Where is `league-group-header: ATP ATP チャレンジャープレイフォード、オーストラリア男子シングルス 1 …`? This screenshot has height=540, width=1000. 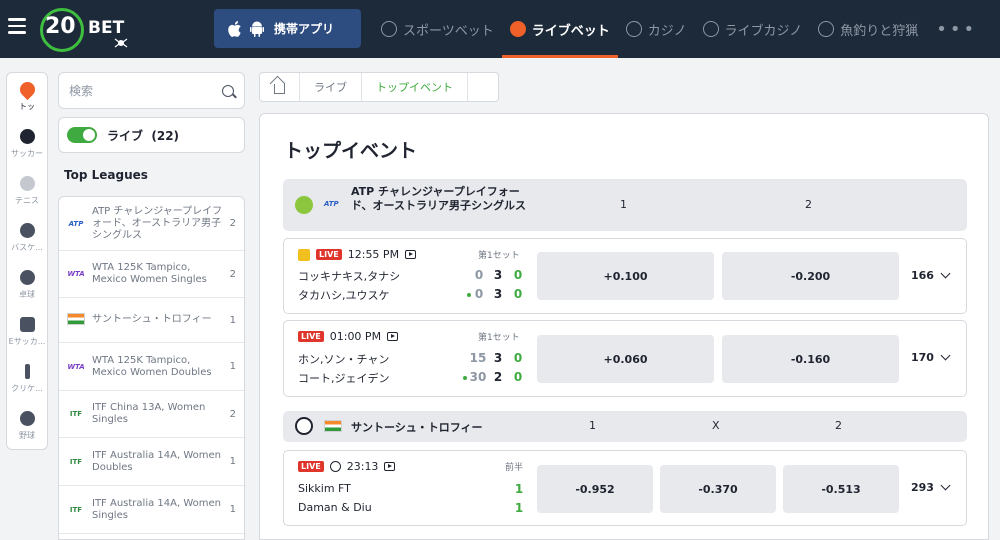 league-group-header: ATP ATP チャレンジャープレイフォード、オーストラリア男子シングルス 1 … is located at coordinates (625, 205).